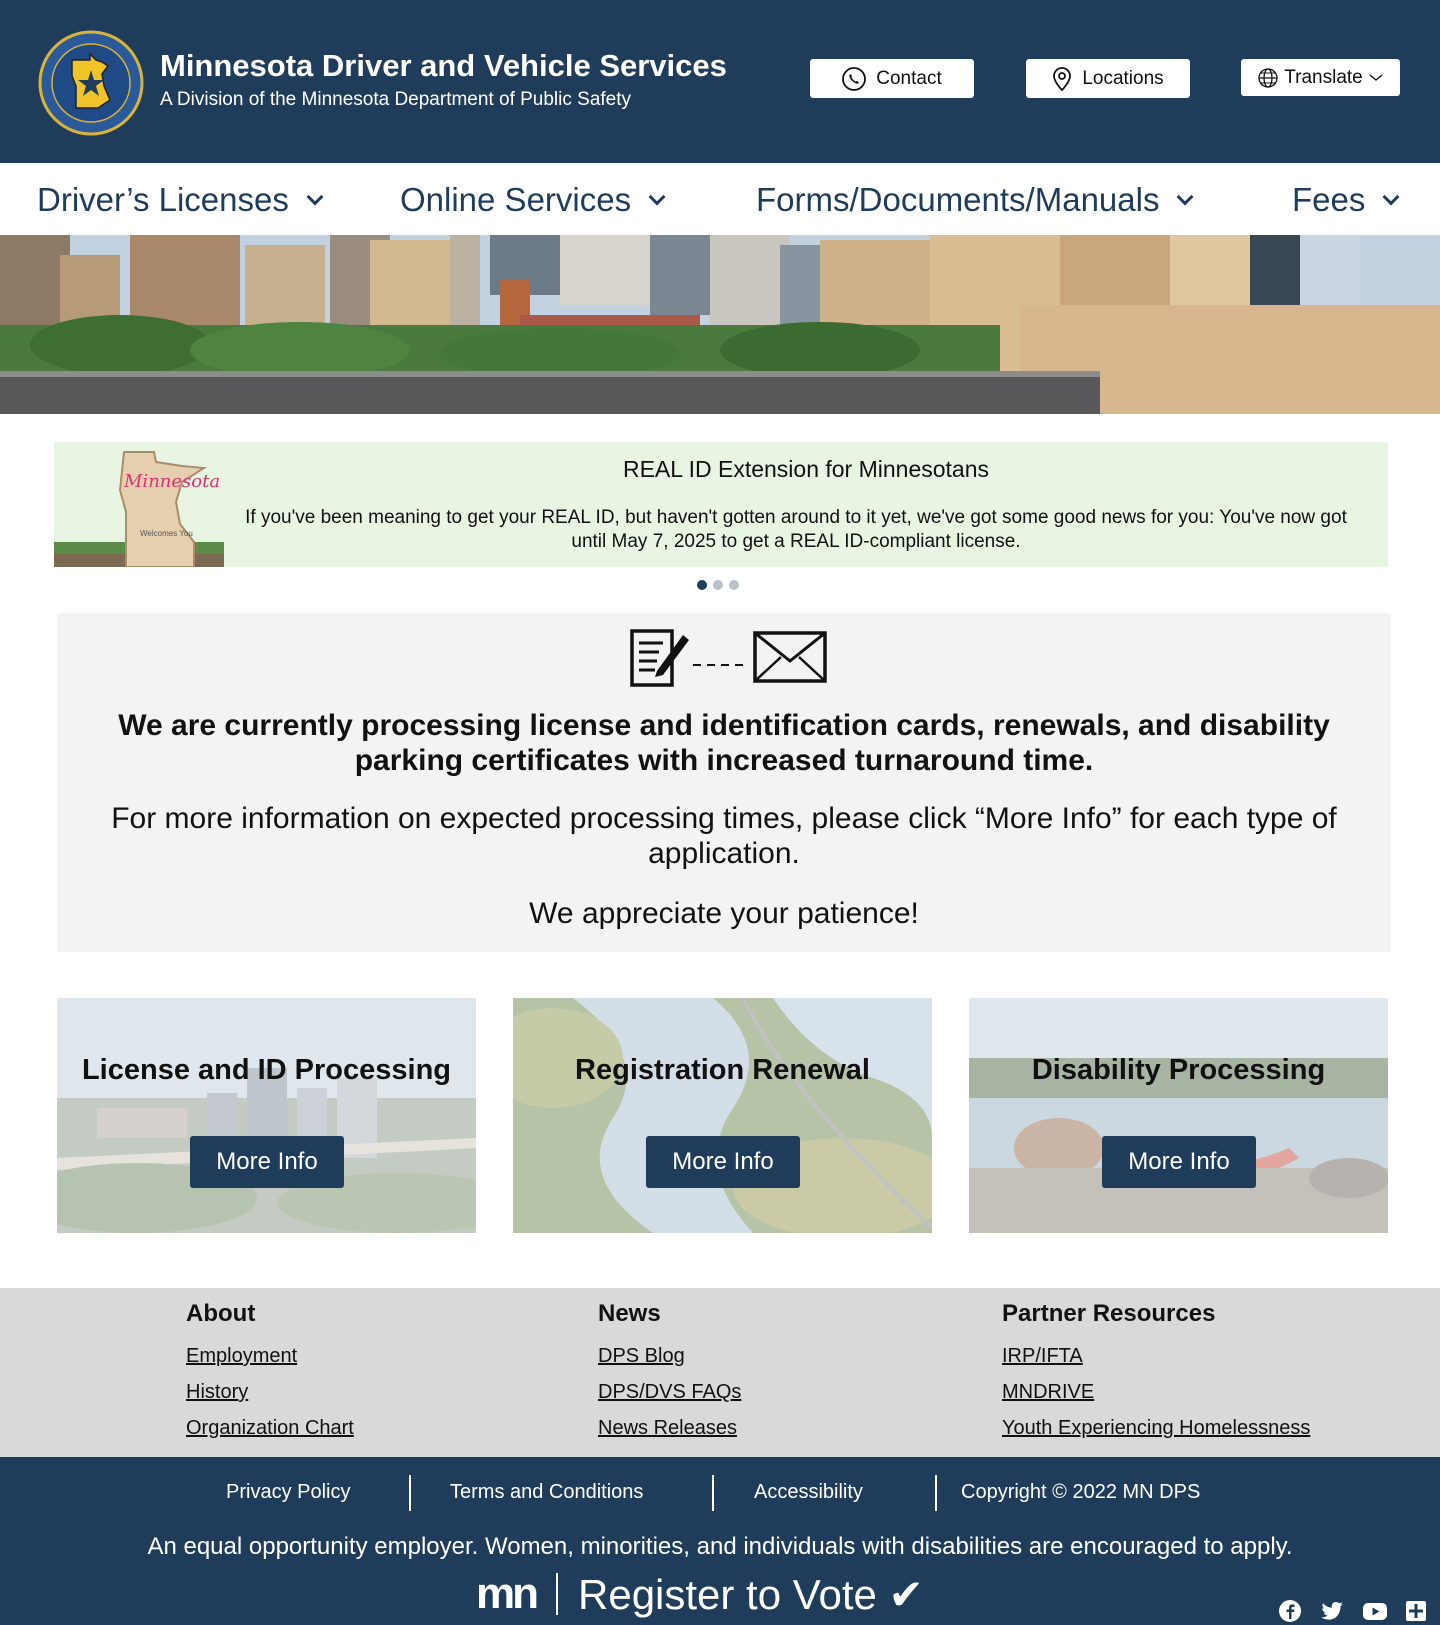  What do you see at coordinates (221, 1313) in the screenshot?
I see `footer-heading: About` at bounding box center [221, 1313].